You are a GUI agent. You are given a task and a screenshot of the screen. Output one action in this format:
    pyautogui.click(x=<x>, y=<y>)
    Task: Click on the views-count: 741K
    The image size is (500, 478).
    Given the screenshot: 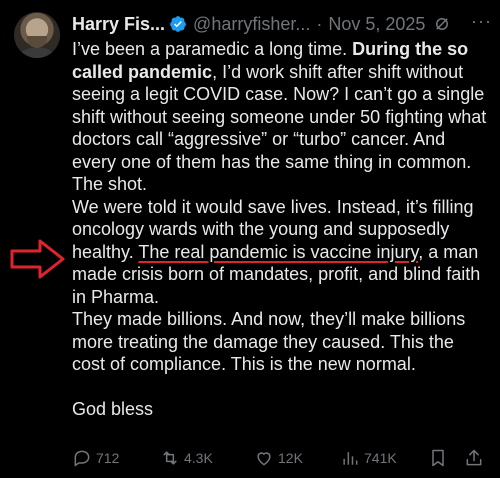 What is the action you would take?
    pyautogui.click(x=380, y=458)
    